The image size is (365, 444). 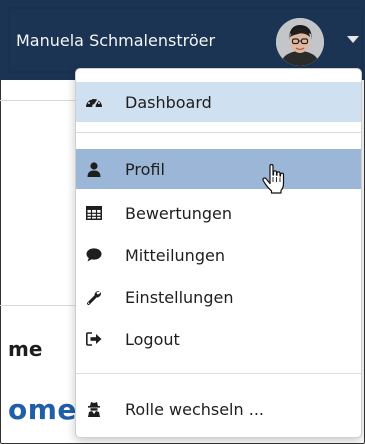 I want to click on user-name: Manuela Schmalenströer, so click(x=116, y=40).